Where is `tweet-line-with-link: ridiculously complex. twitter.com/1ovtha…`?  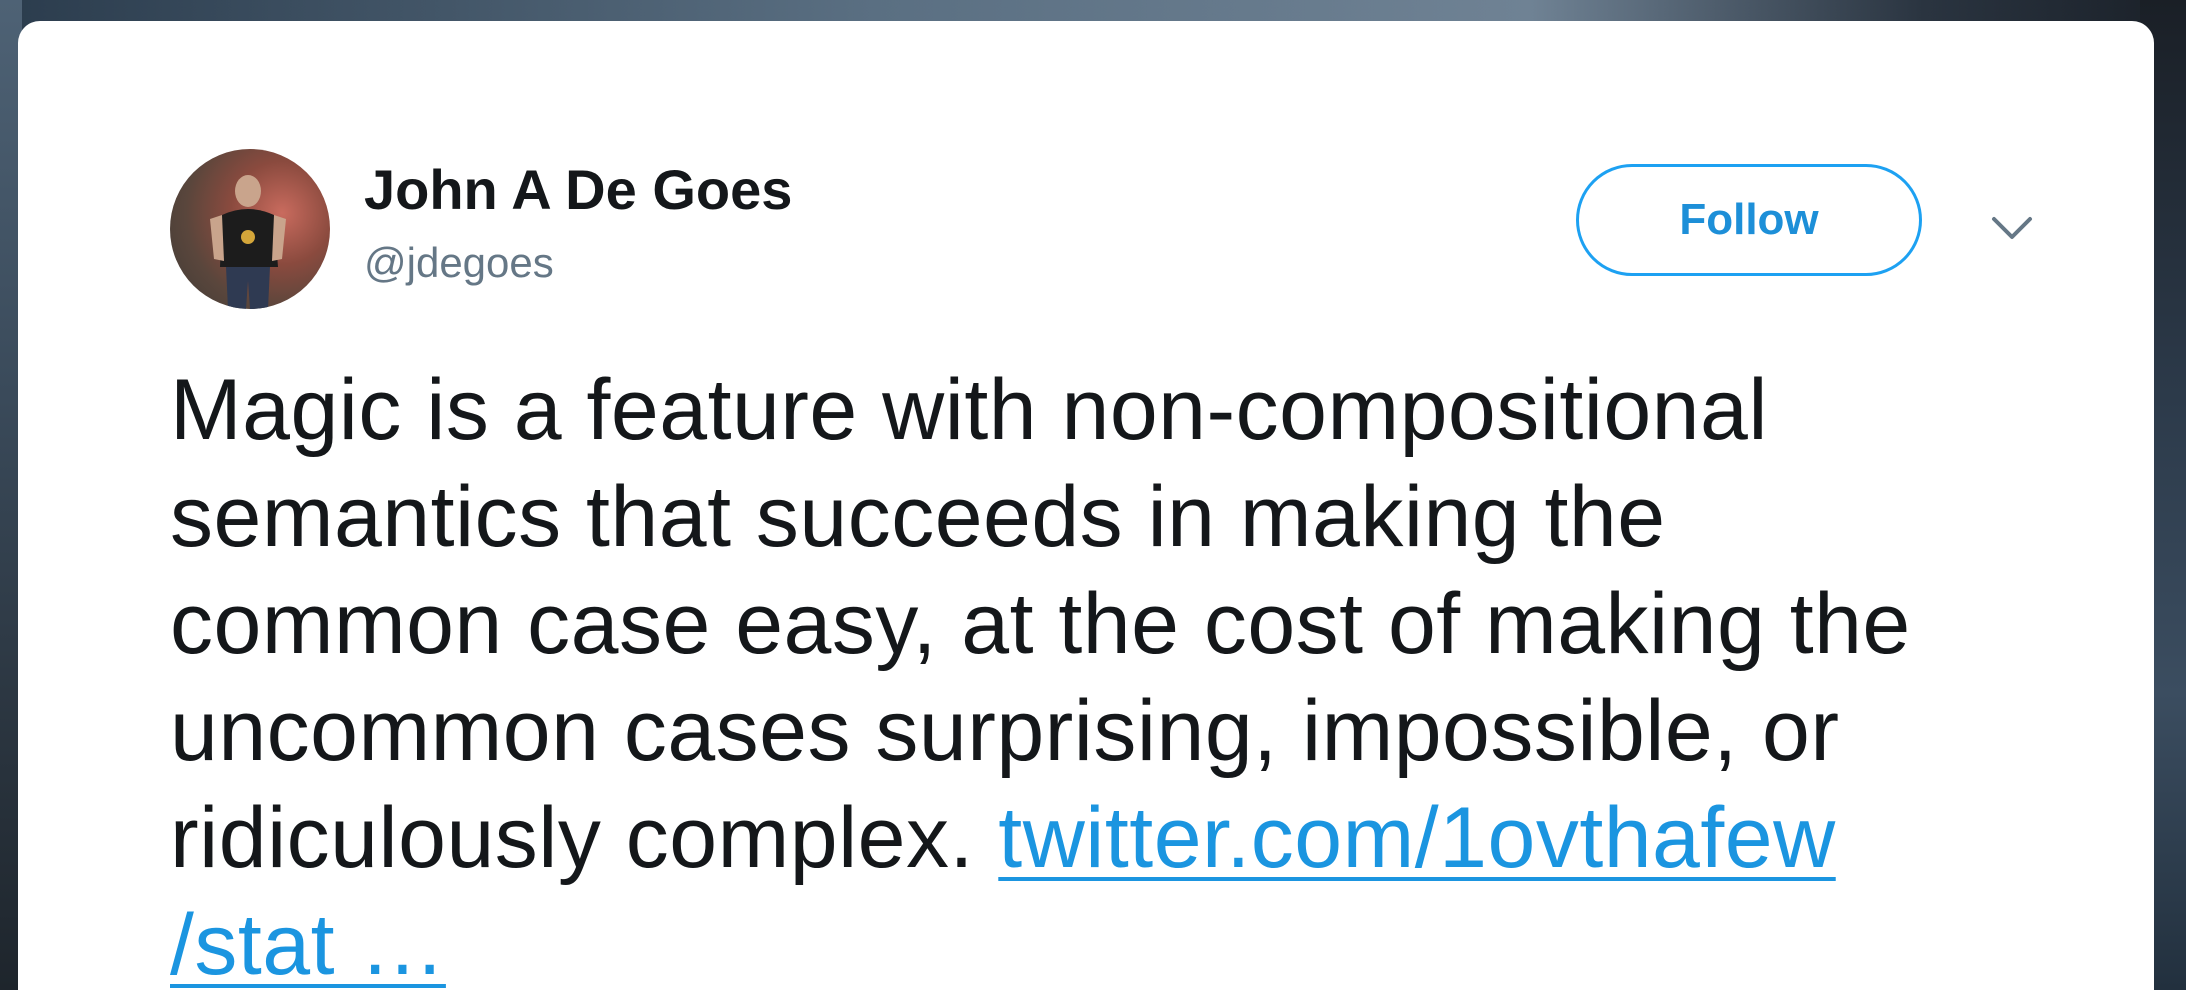
tweet-line-with-link: ridiculously complex. twitter.com/1ovtha… is located at coordinates (1120, 838).